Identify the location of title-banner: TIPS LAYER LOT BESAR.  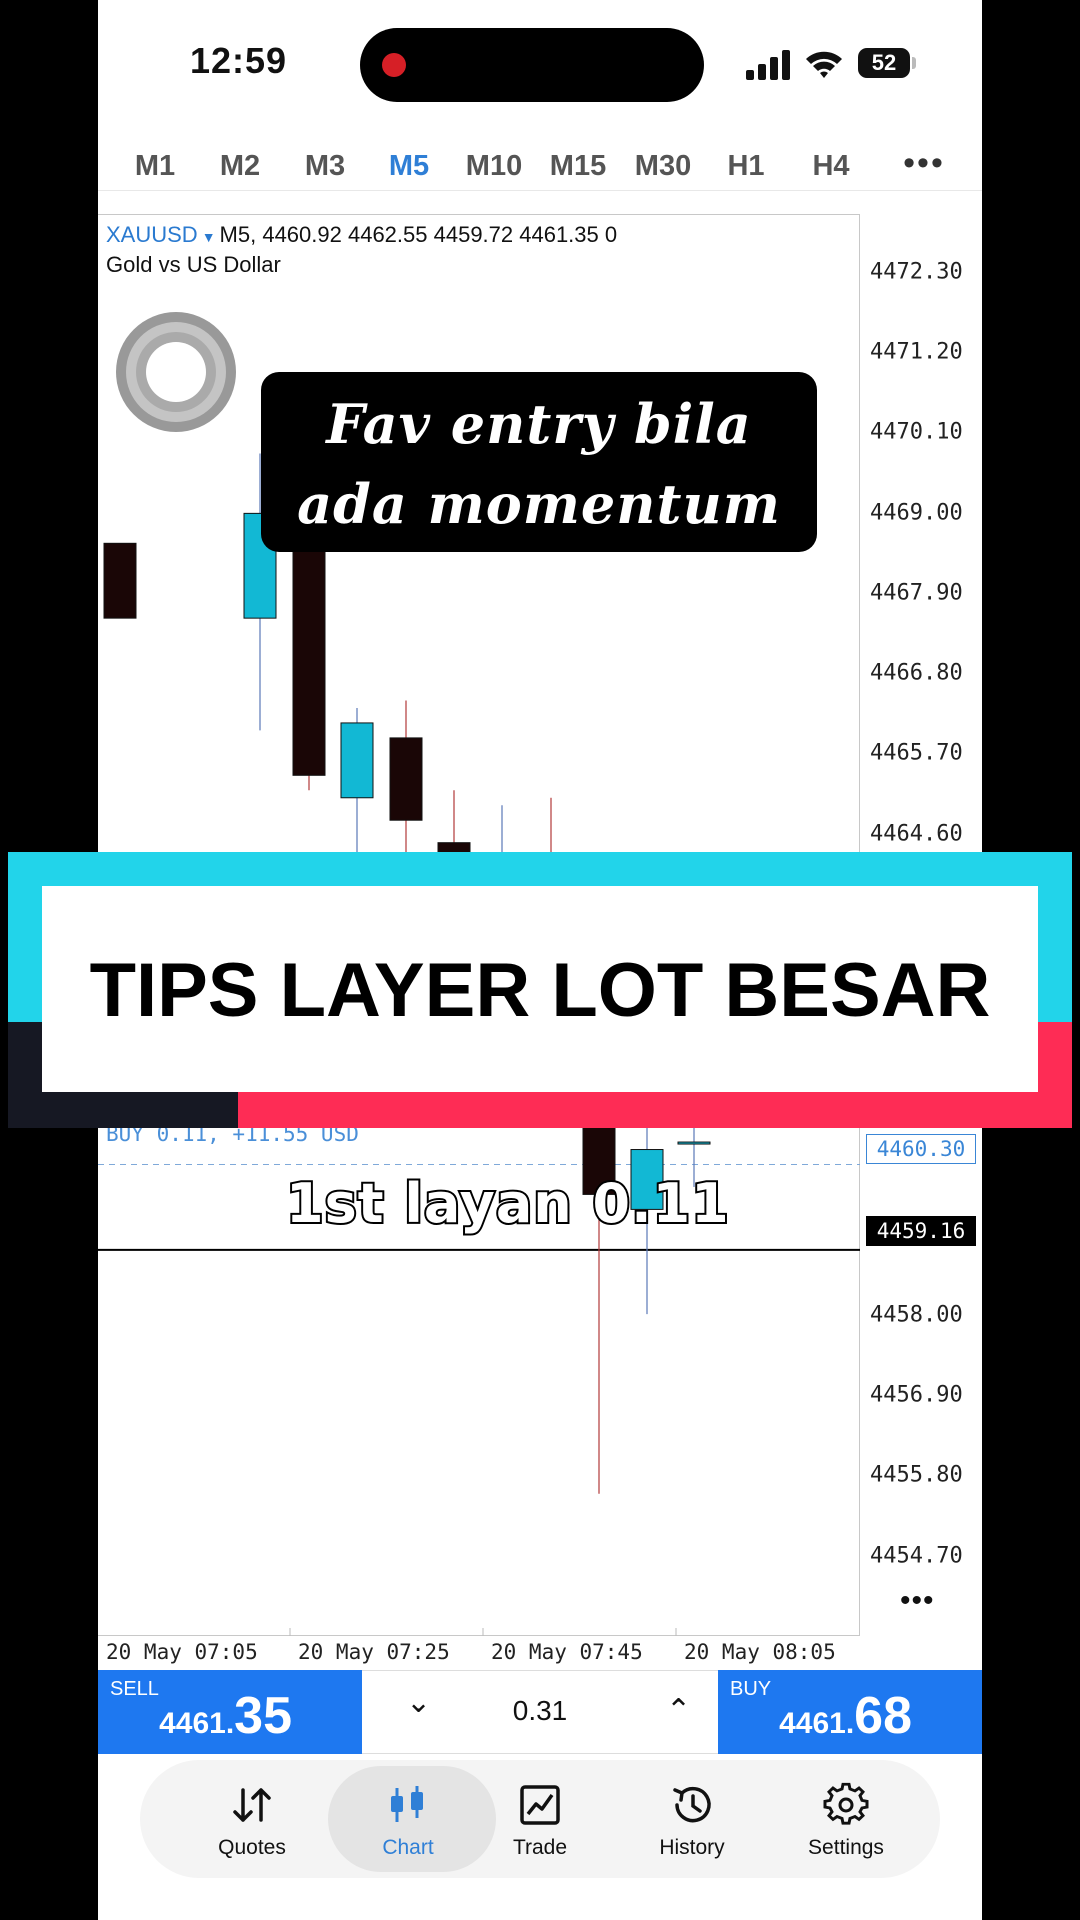
(540, 990).